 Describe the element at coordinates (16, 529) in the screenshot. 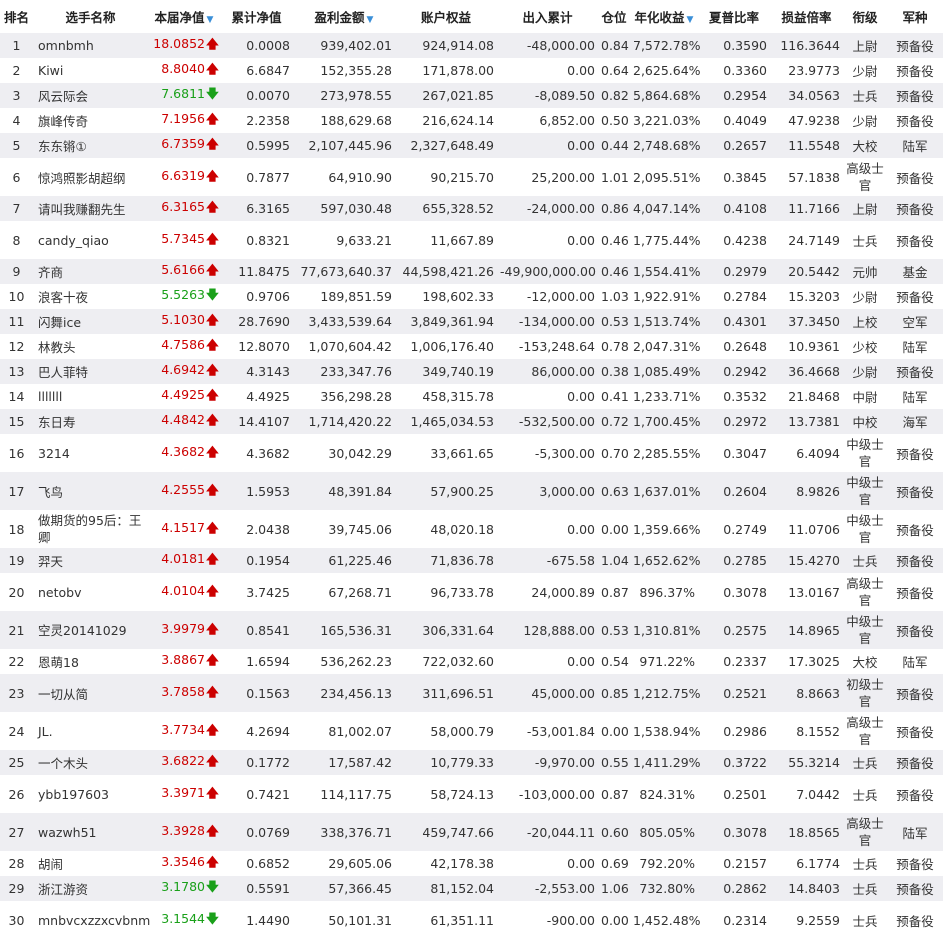

I see `rank-cell: 18` at that location.